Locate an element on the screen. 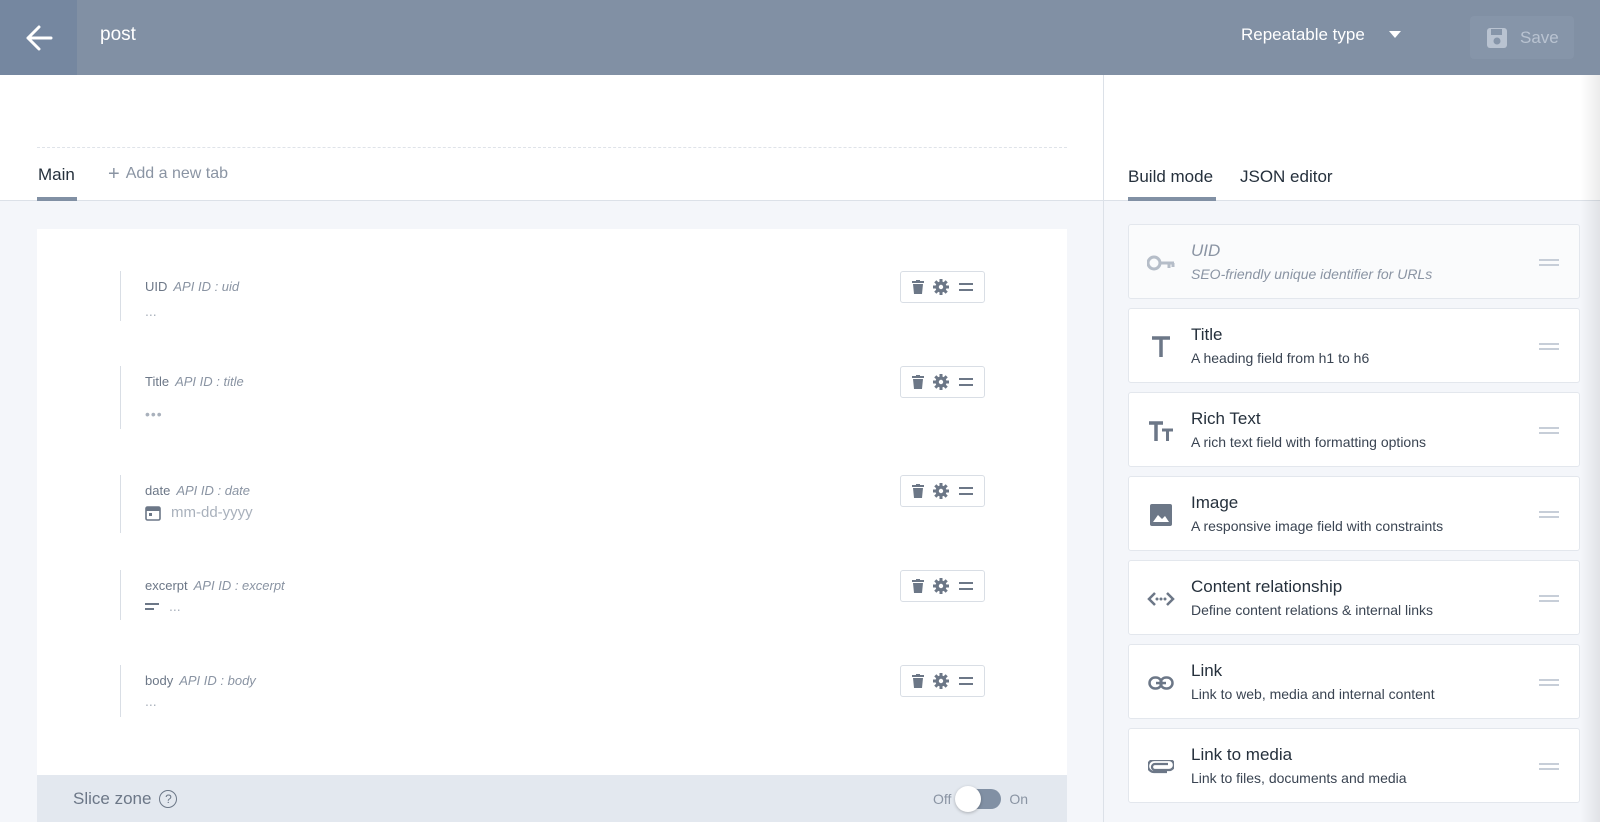 This screenshot has height=822, width=1600. widget-description: A heading field from h1 to h6 is located at coordinates (1280, 358).